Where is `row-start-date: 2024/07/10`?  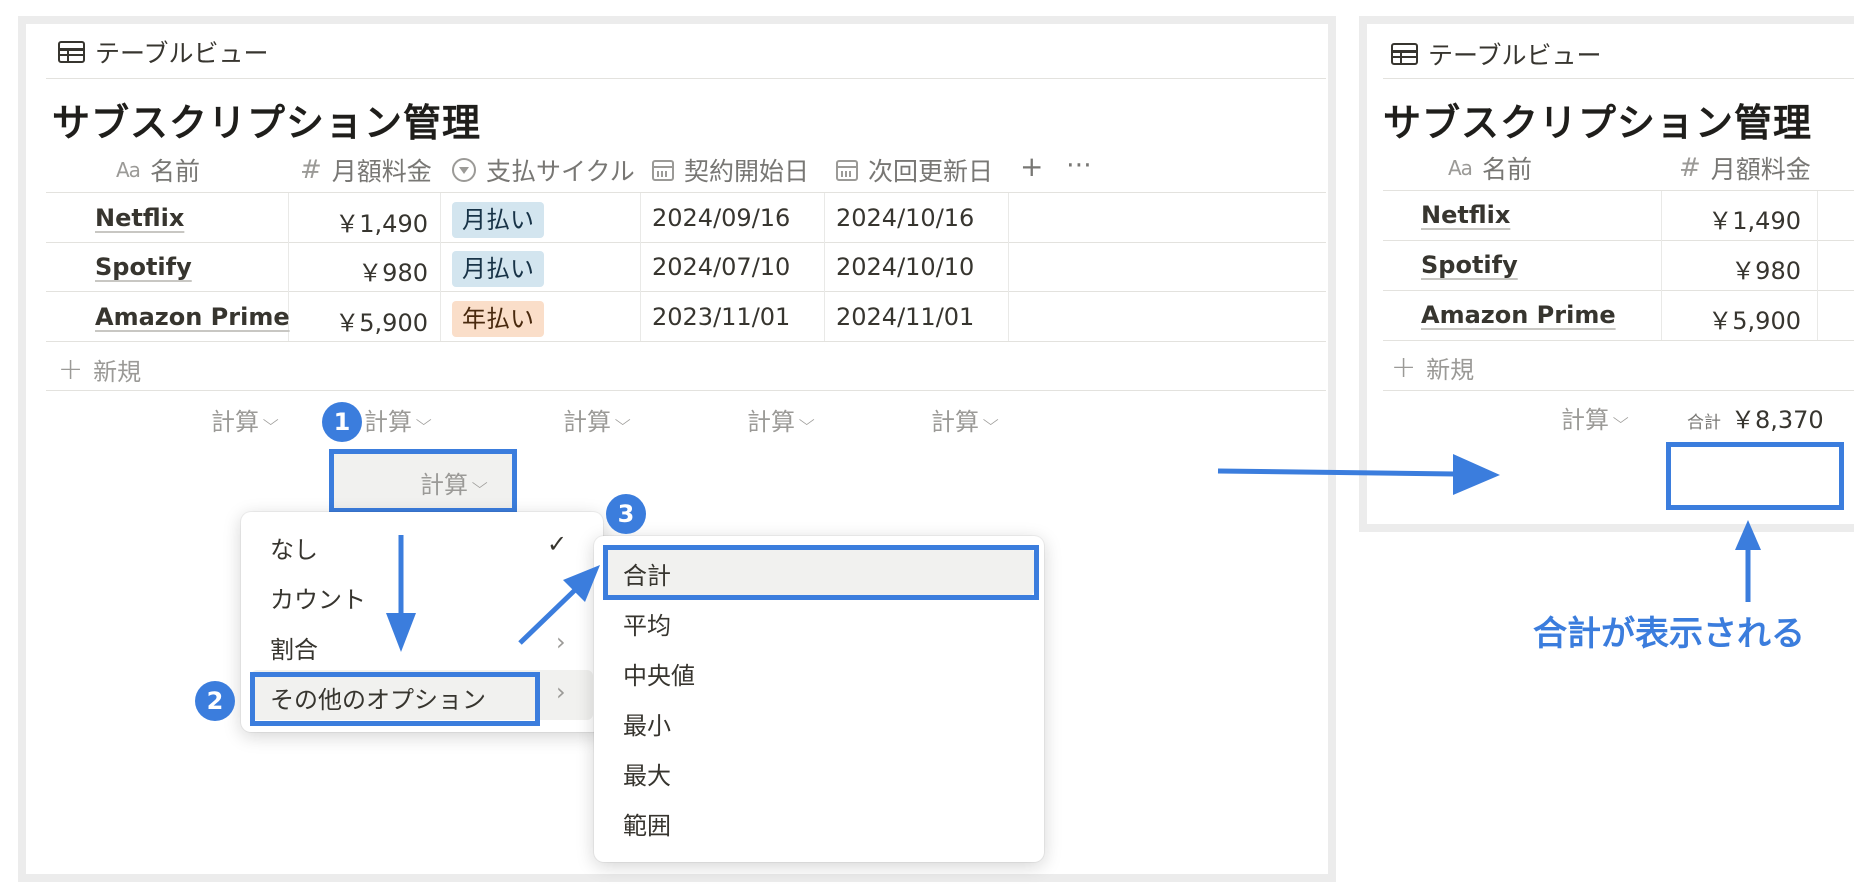 row-start-date: 2024/07/10 is located at coordinates (721, 267).